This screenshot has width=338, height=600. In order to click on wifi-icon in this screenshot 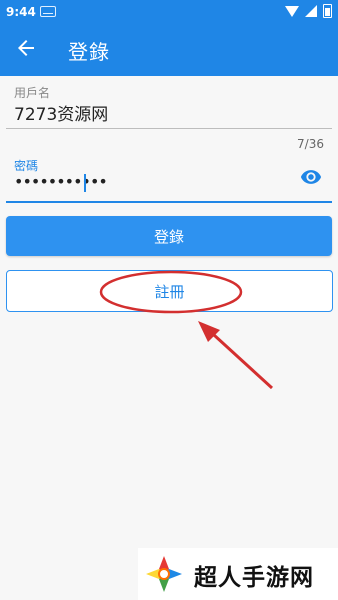, I will do `click(292, 11)`.